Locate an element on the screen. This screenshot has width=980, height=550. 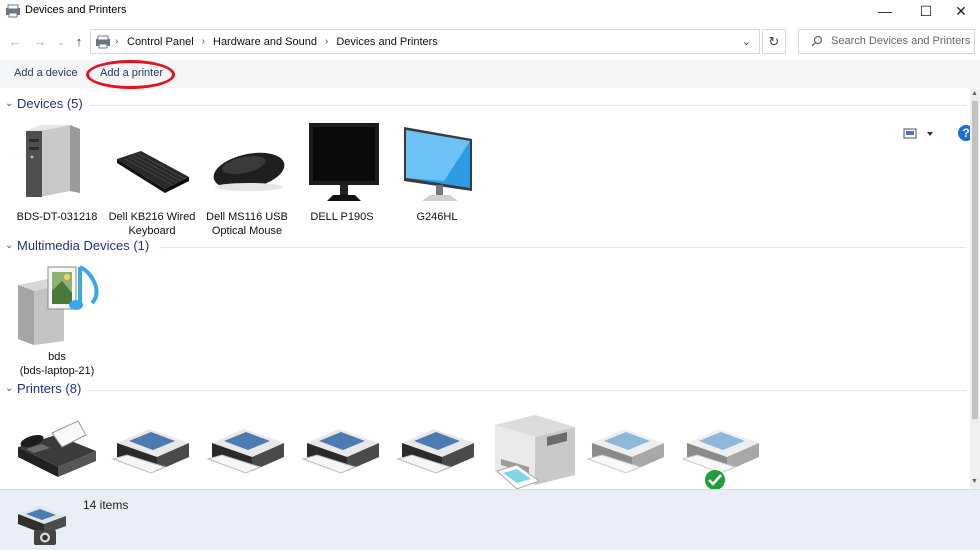
group-title-multimedia: Multimedia Devices (1) is located at coordinates (83, 245).